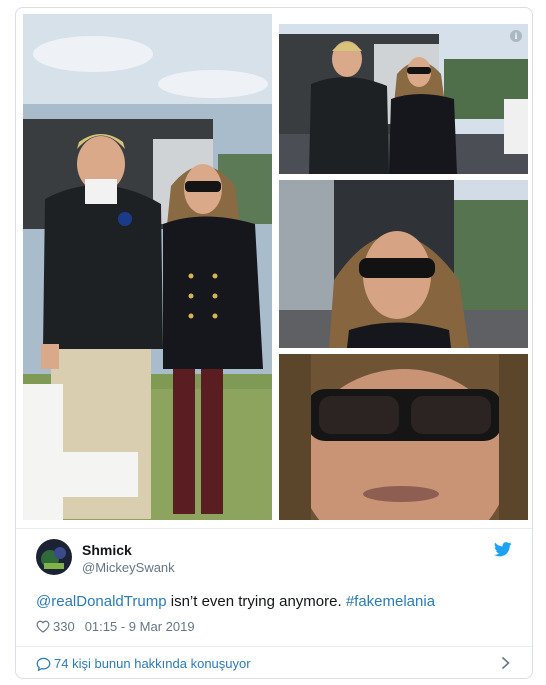 The height and width of the screenshot is (685, 546). What do you see at coordinates (505, 663) in the screenshot?
I see `chevron-right-icon` at bounding box center [505, 663].